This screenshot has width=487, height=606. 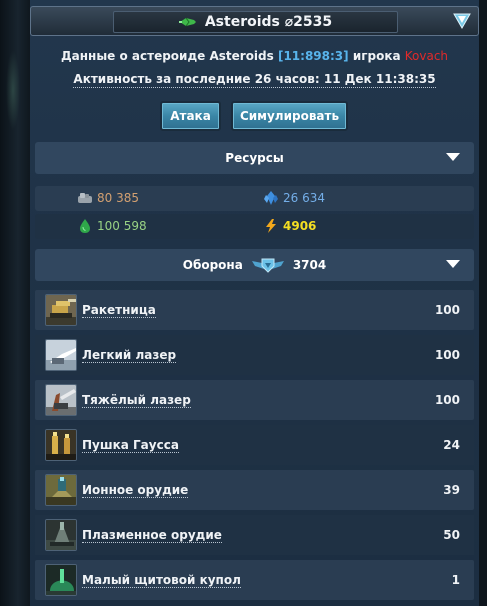 What do you see at coordinates (119, 310) in the screenshot?
I see `defense-name-link: Ракетница` at bounding box center [119, 310].